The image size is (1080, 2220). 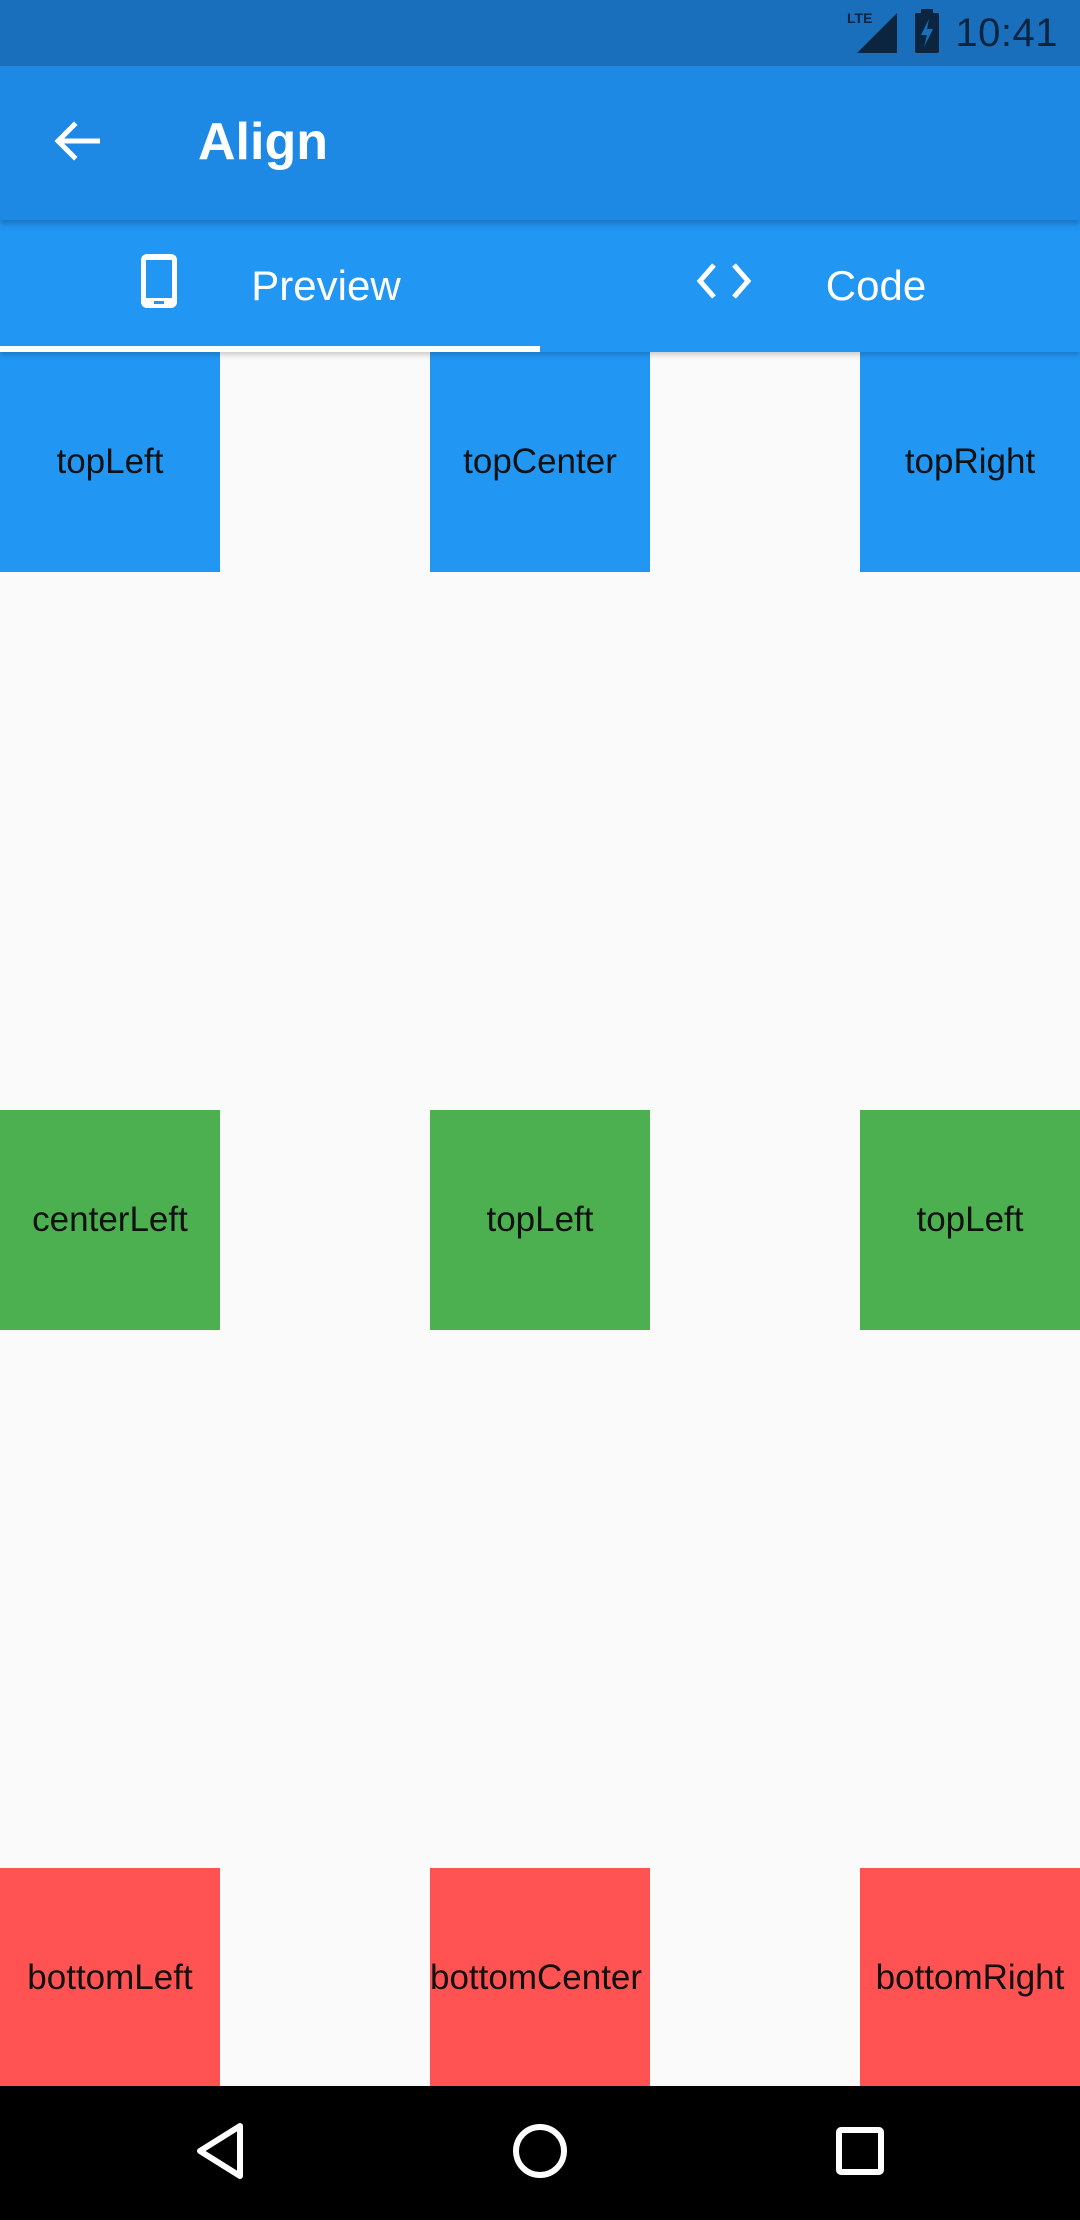 I want to click on tab-preview-label: Preview, so click(x=326, y=285).